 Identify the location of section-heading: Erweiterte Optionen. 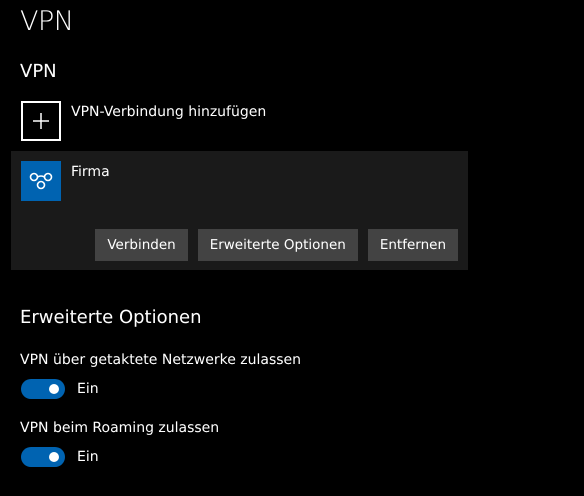
(111, 318).